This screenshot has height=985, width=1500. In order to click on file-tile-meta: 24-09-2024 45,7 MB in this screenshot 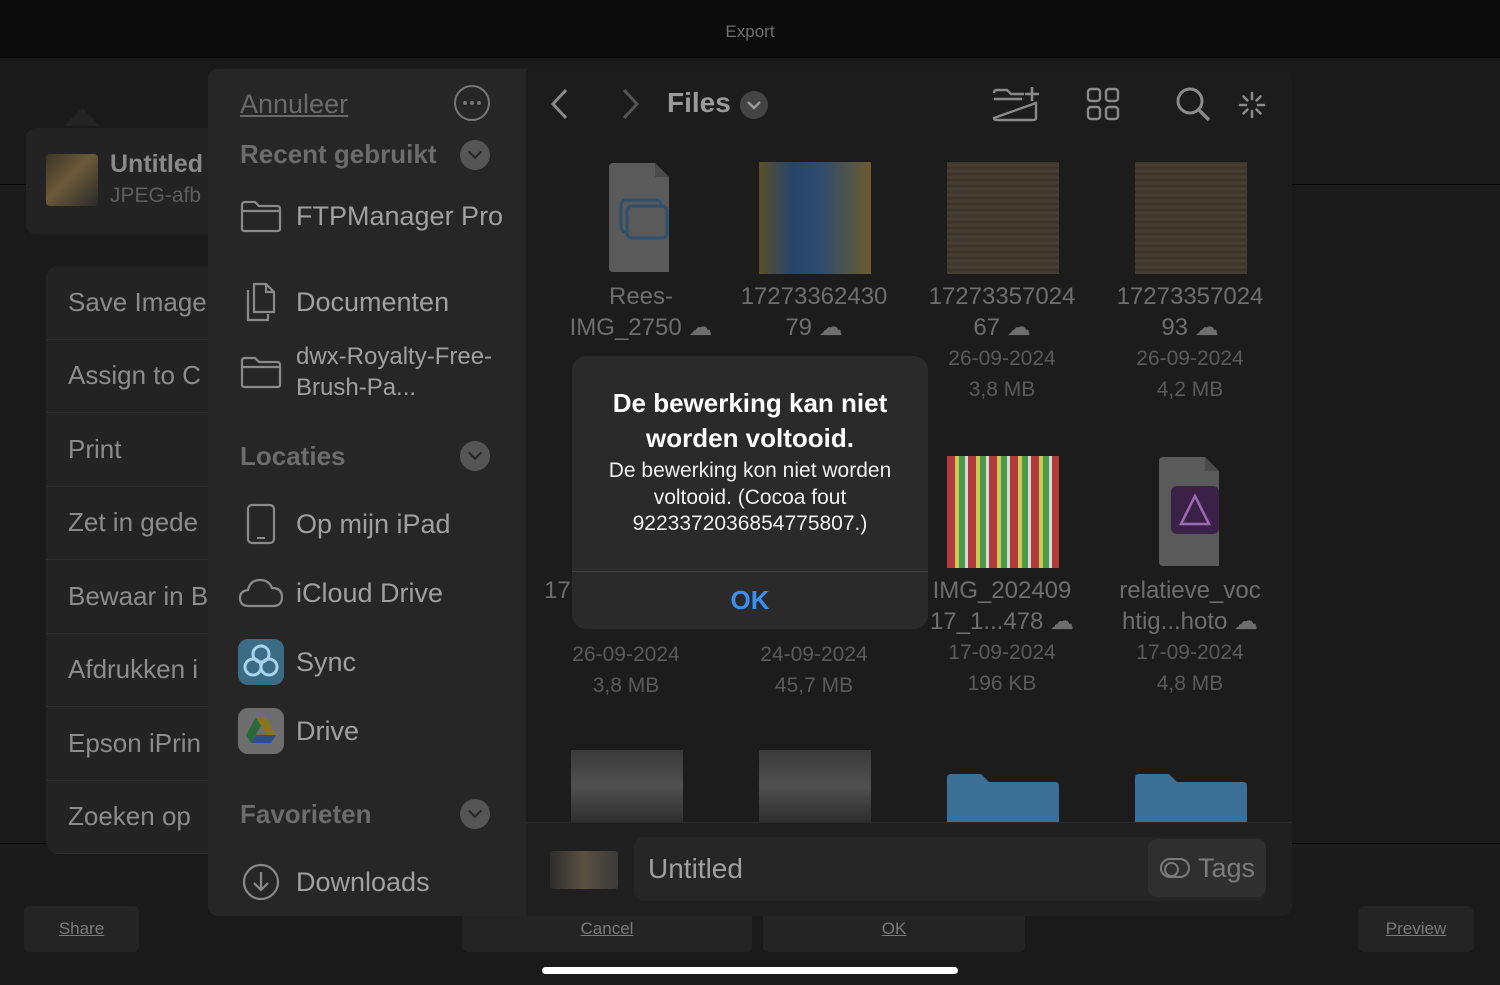, I will do `click(814, 670)`.